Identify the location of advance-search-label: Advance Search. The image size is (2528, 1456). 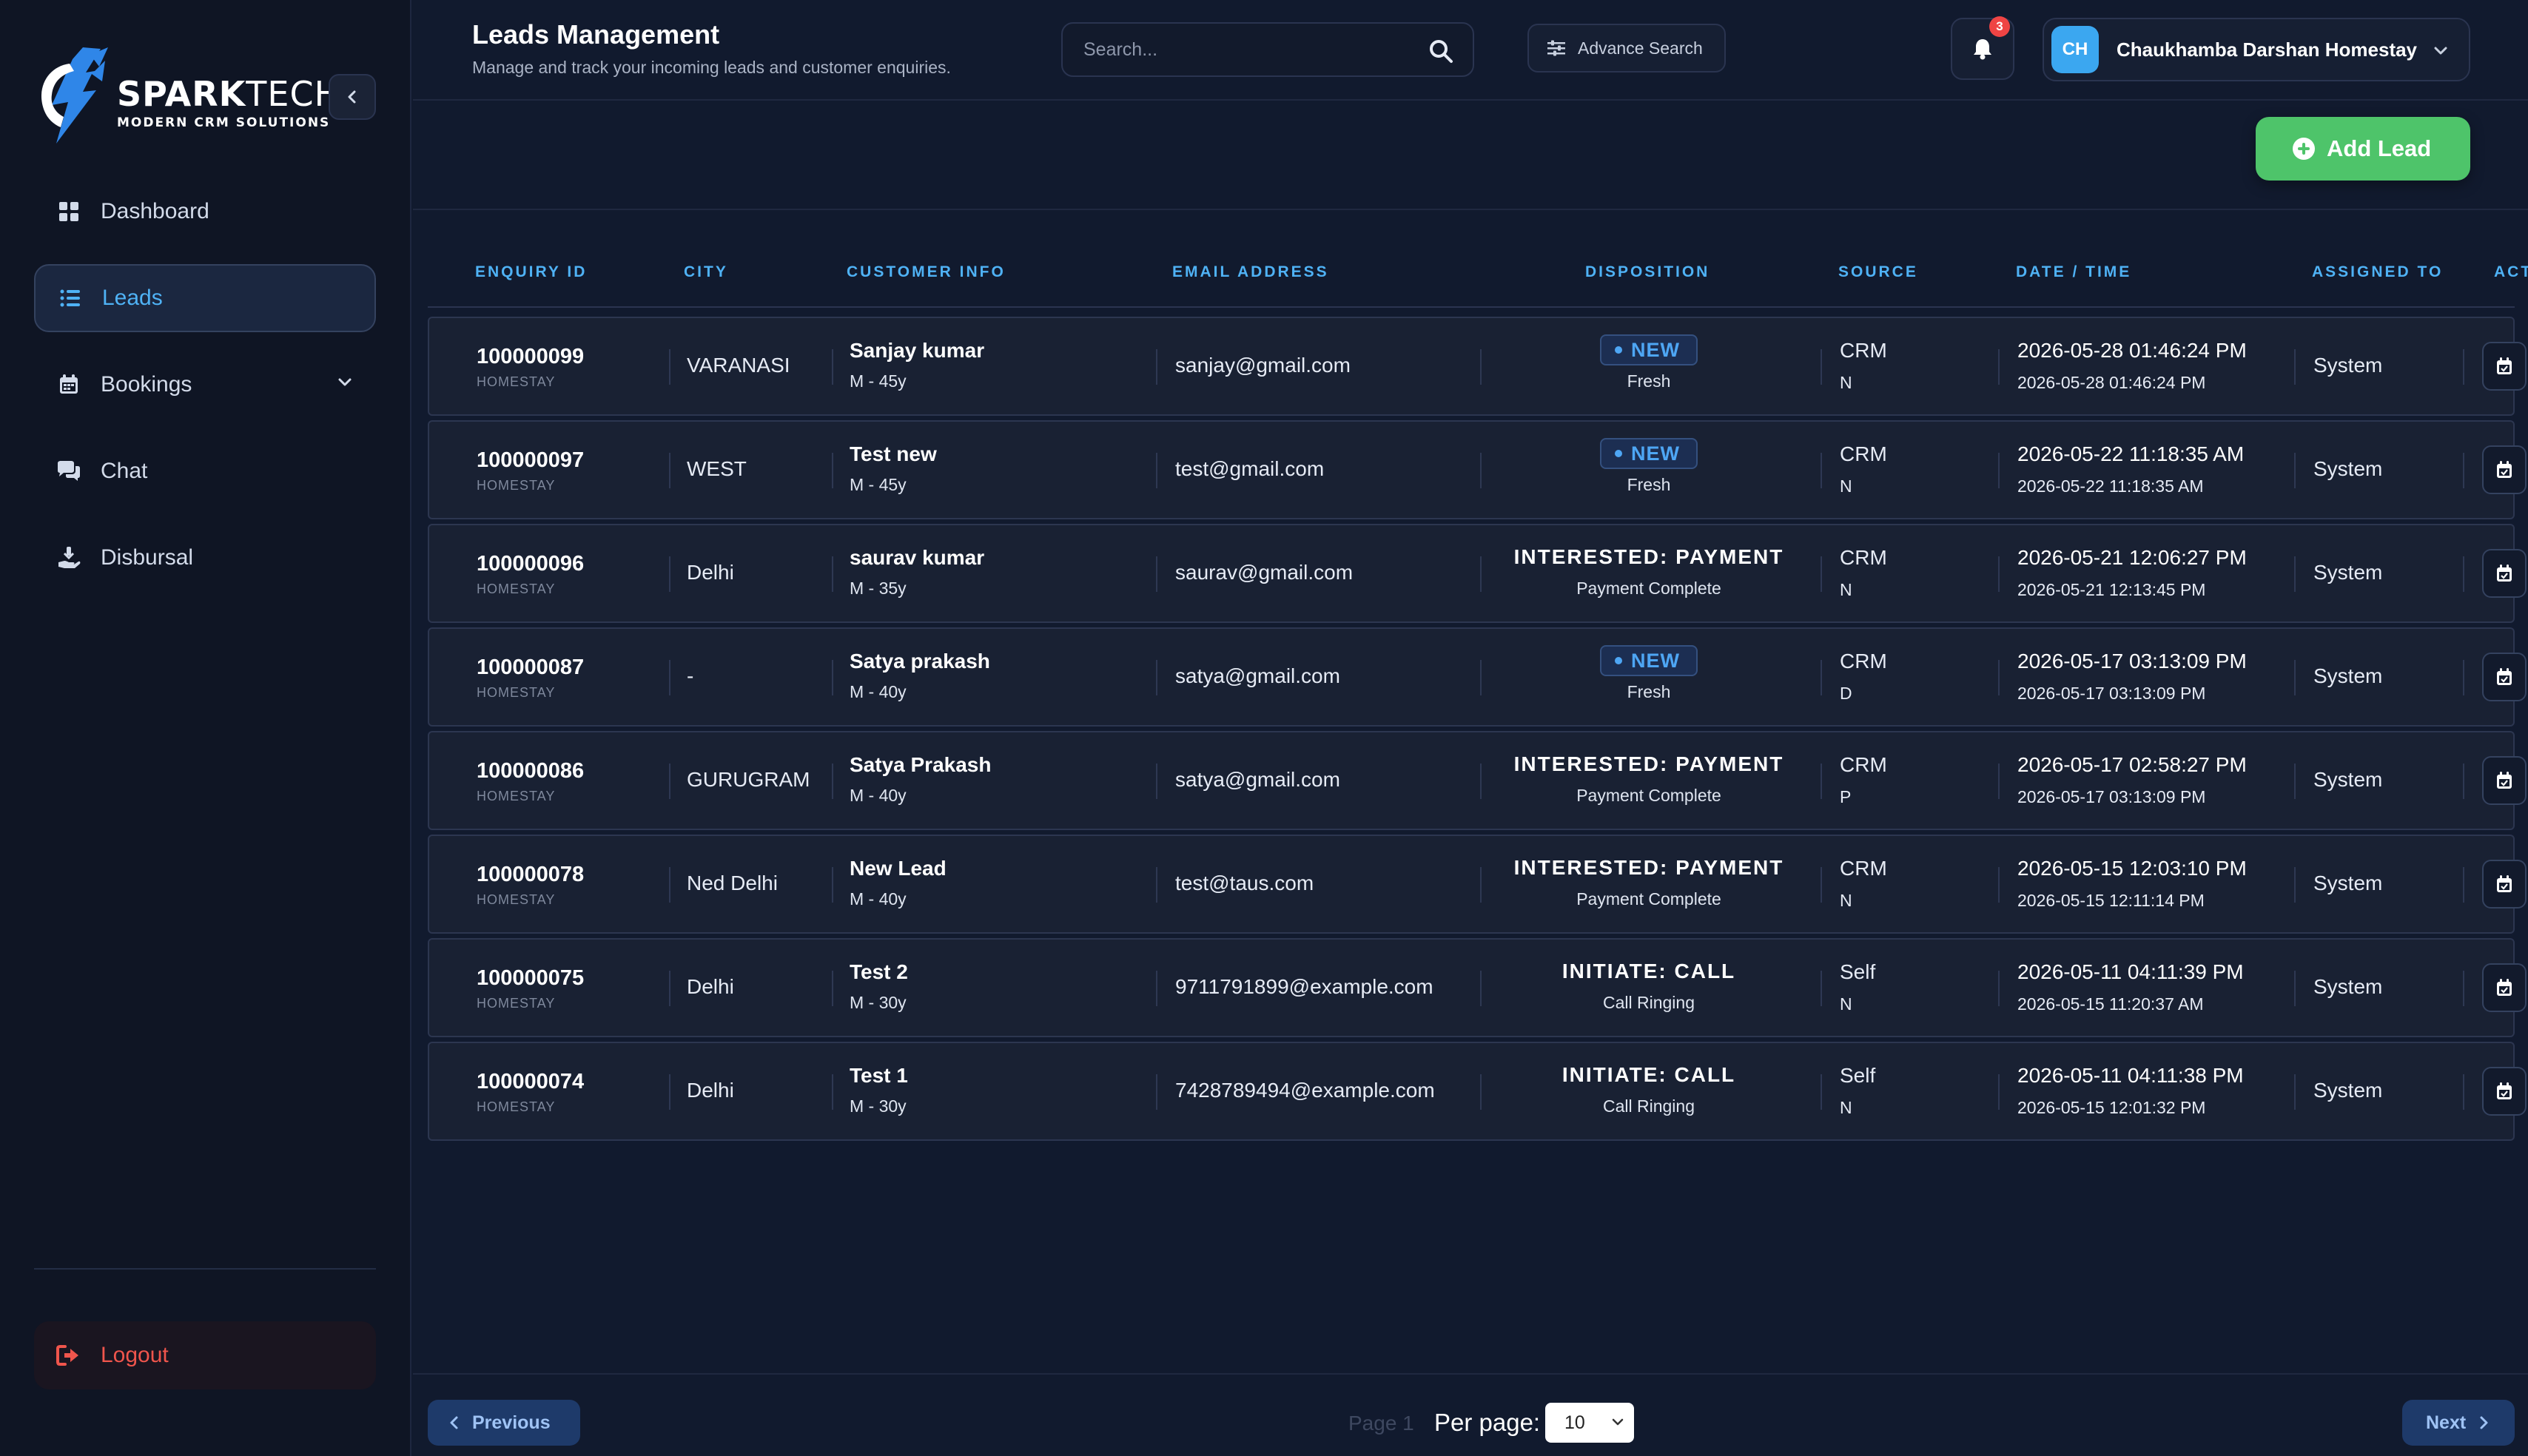
(1641, 48).